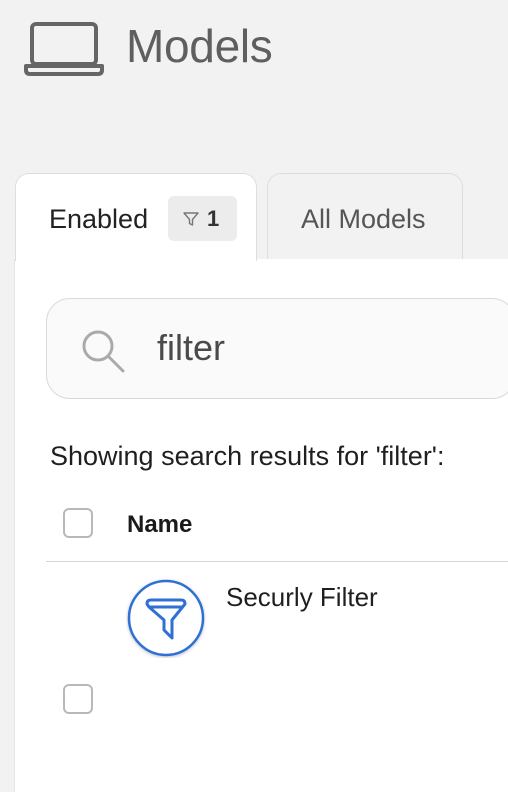 This screenshot has height=792, width=508. What do you see at coordinates (202, 218) in the screenshot?
I see `filter-count-badge: 1` at bounding box center [202, 218].